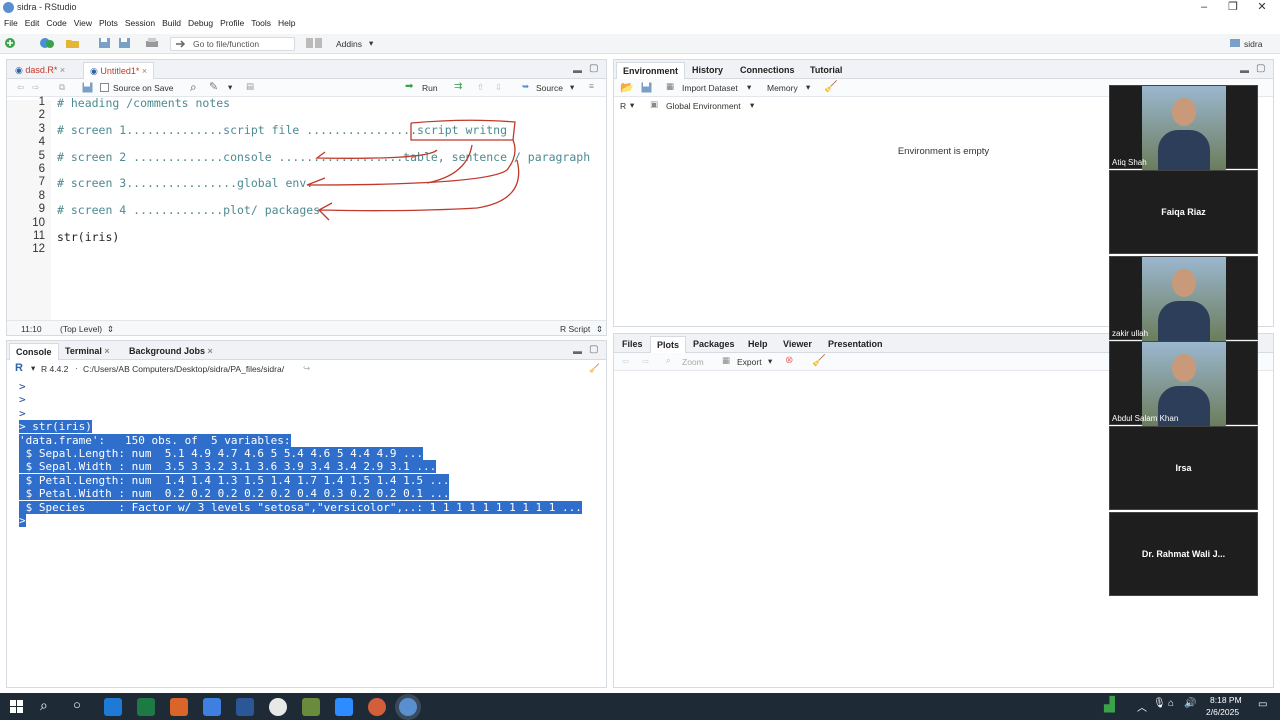 The height and width of the screenshot is (720, 1280). I want to click on tab-background-jobs: Background Jobs ×, so click(171, 351).